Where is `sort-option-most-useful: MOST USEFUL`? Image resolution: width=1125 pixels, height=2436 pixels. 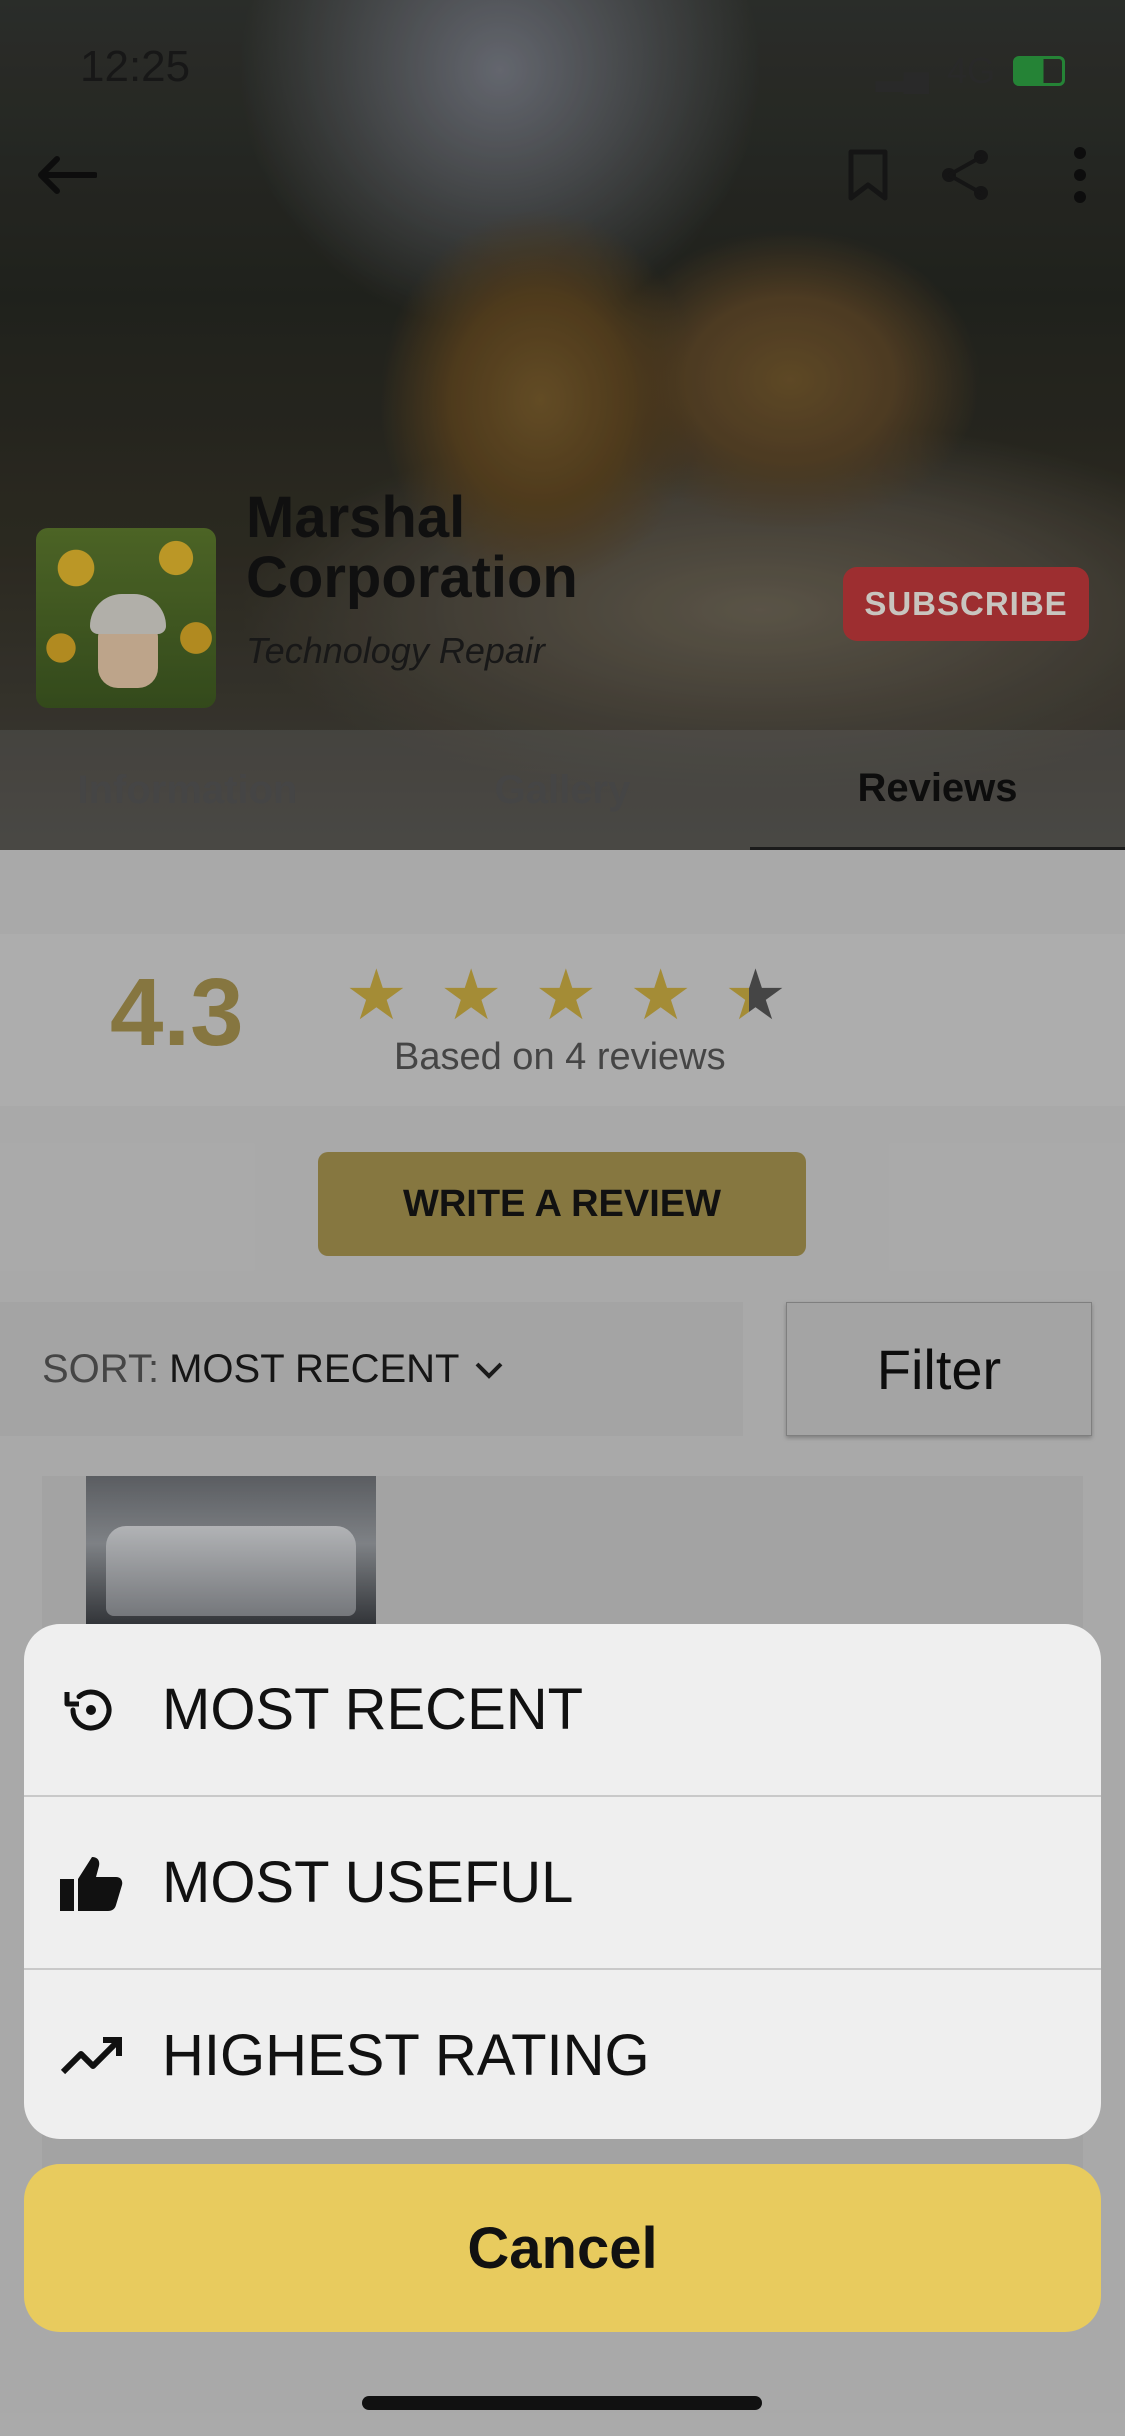
sort-option-most-useful: MOST USEFUL is located at coordinates (562, 1882).